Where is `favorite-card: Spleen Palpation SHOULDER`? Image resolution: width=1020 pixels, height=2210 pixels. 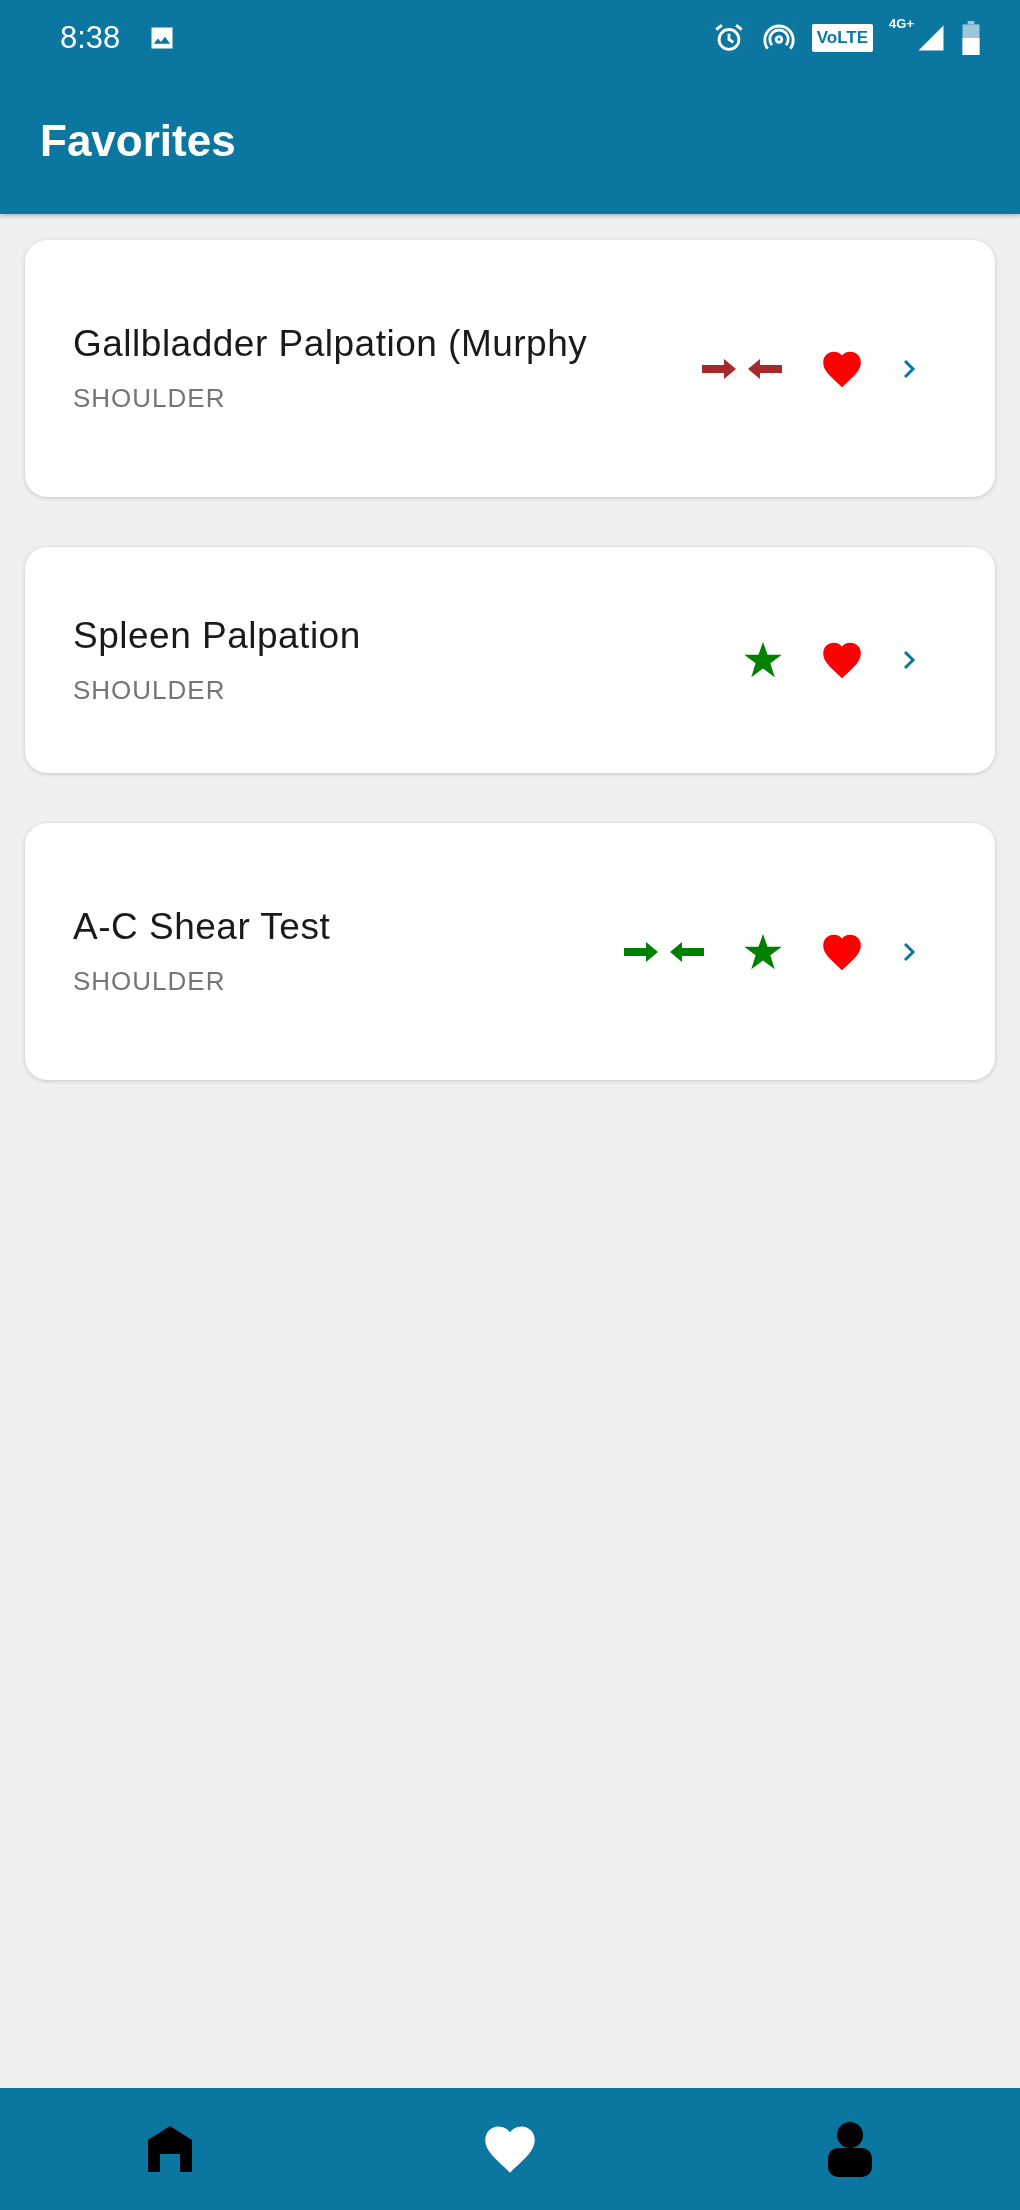 favorite-card: Spleen Palpation SHOULDER is located at coordinates (510, 660).